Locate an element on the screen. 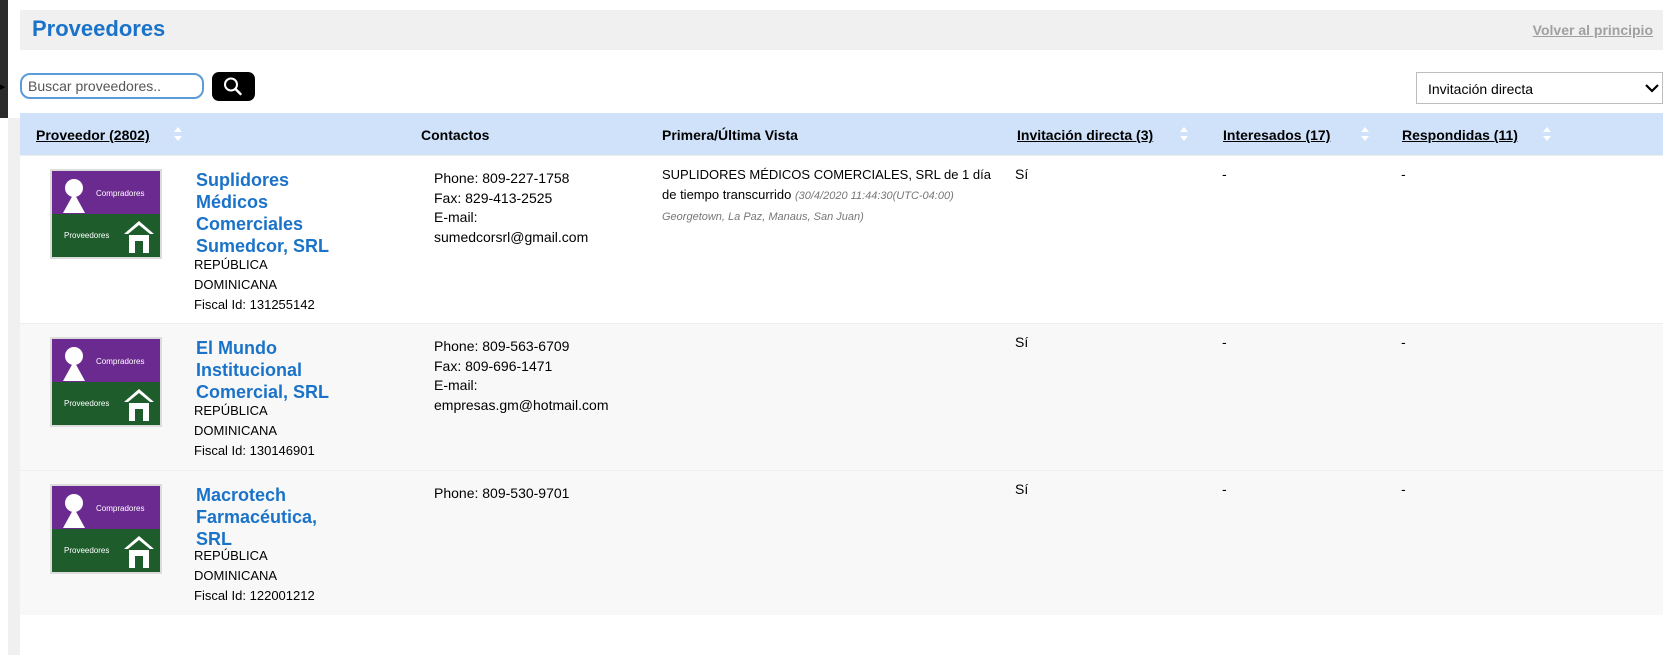  chevron-down-icon is located at coordinates (1652, 88).